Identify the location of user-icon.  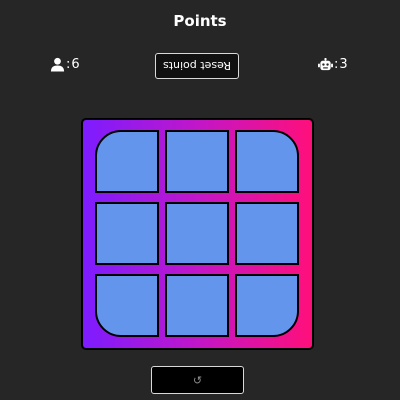
(57, 64).